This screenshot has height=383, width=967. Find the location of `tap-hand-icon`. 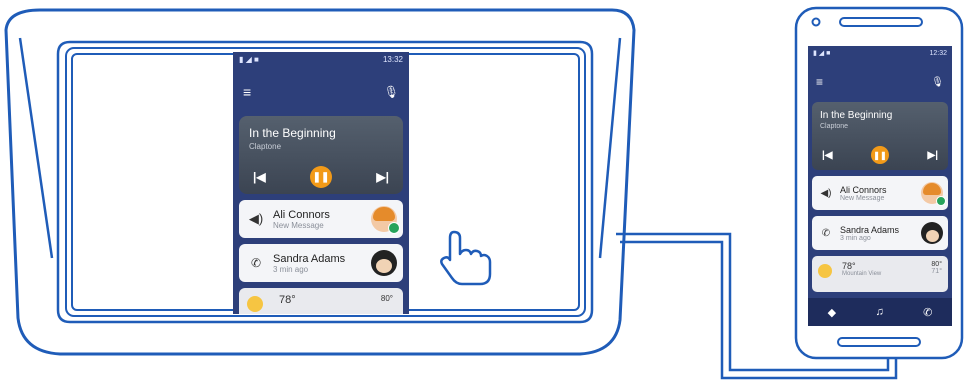

tap-hand-icon is located at coordinates (466, 258).